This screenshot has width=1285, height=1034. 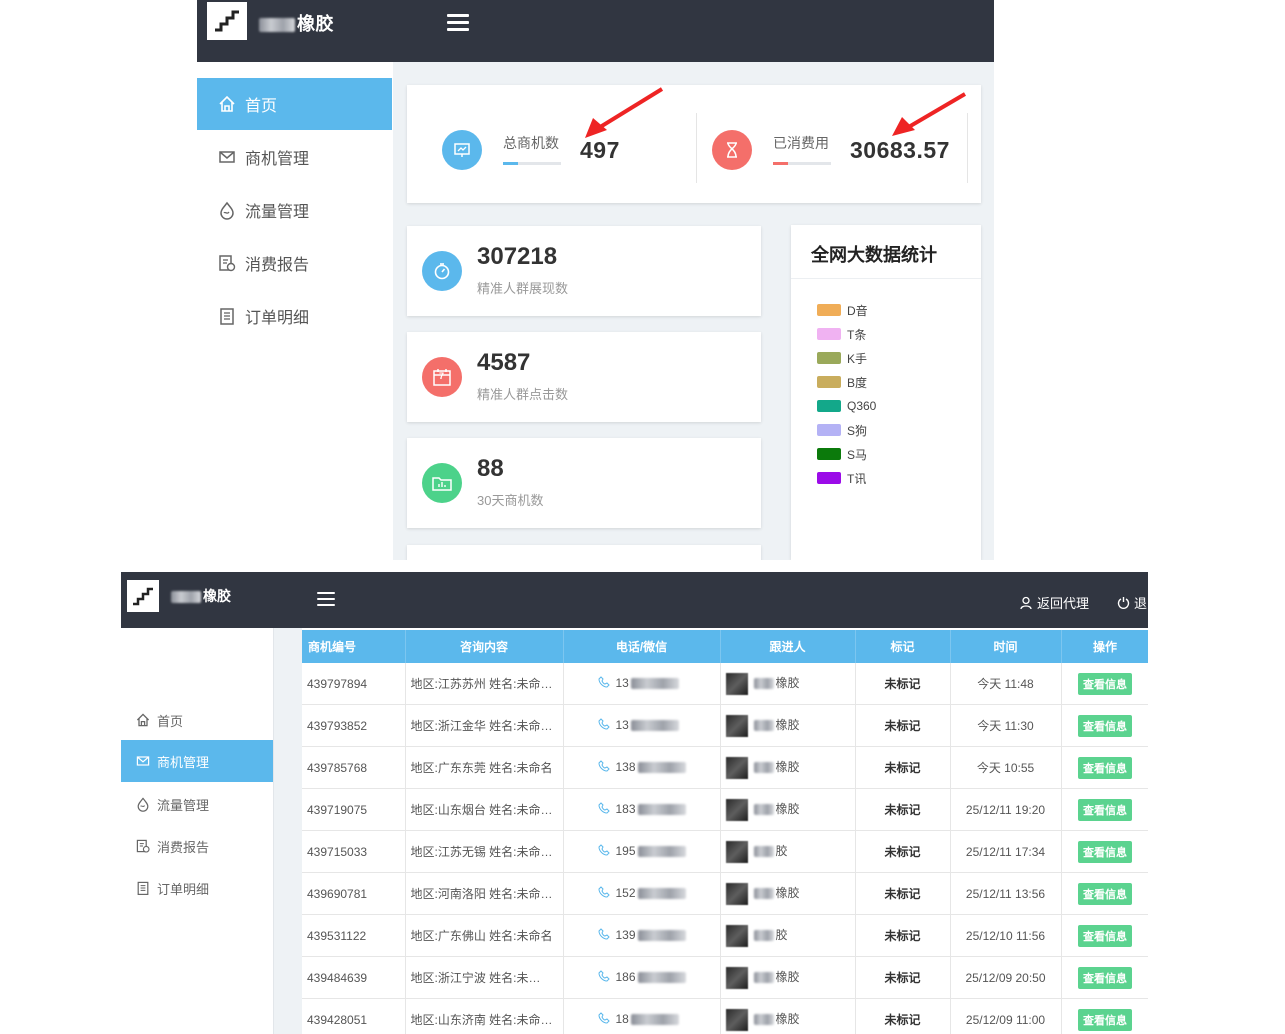 What do you see at coordinates (484, 935) in the screenshot?
I see `cell-content: 地区:广东佛山 姓名:未命名` at bounding box center [484, 935].